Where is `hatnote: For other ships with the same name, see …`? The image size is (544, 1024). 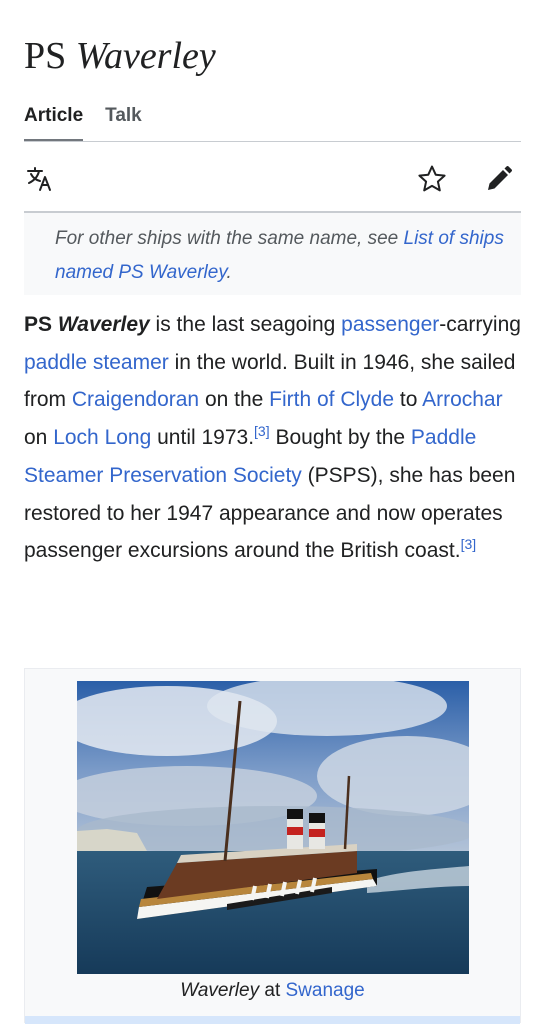 hatnote: For other ships with the same name, see … is located at coordinates (272, 254).